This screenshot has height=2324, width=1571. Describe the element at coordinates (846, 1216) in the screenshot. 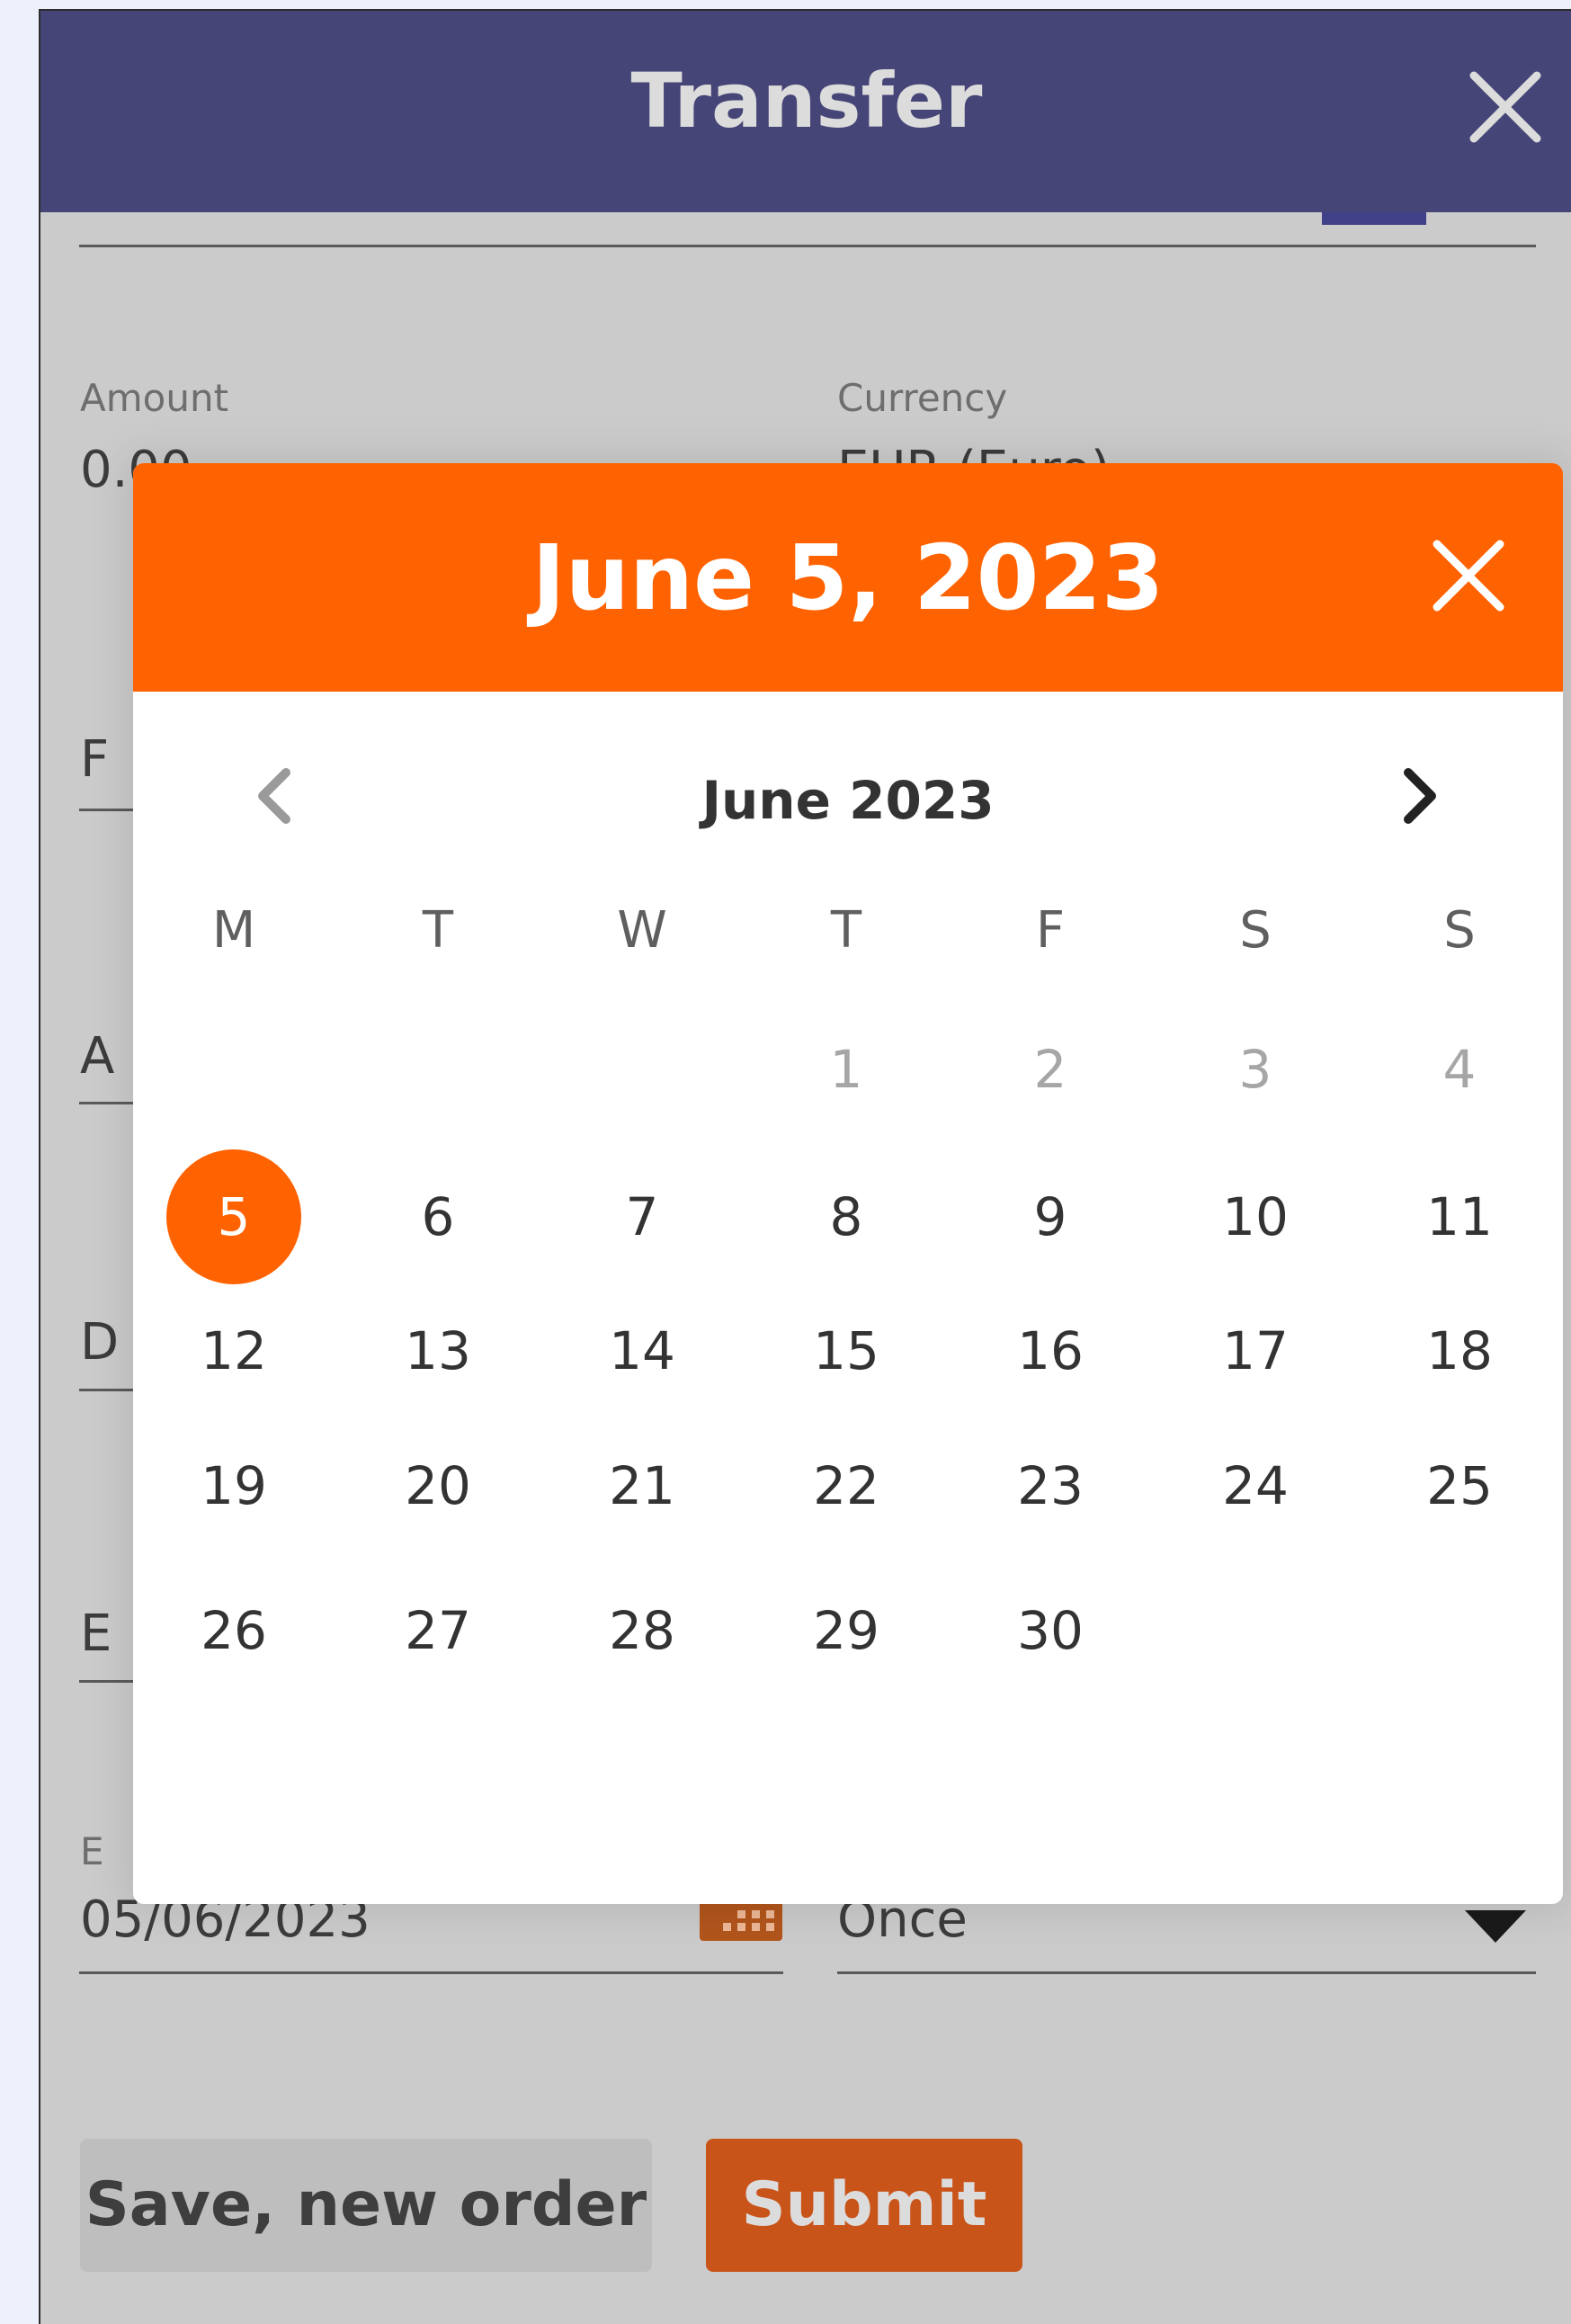

I see `calendar-day: 8` at that location.